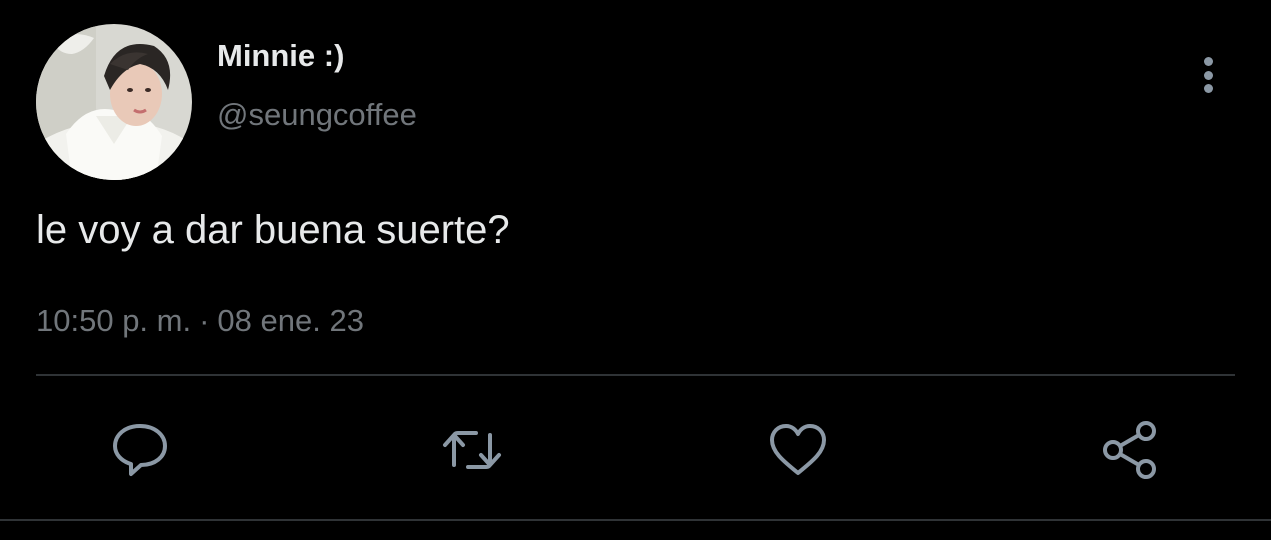 The height and width of the screenshot is (540, 1271). I want to click on heart-icon, so click(798, 449).